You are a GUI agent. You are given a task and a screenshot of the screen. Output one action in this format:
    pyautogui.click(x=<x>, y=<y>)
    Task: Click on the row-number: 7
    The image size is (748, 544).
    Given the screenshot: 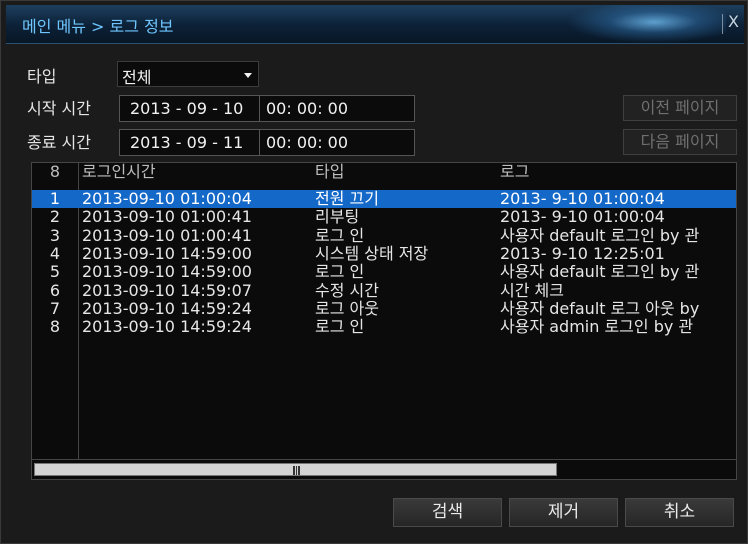 What is the action you would take?
    pyautogui.click(x=55, y=308)
    